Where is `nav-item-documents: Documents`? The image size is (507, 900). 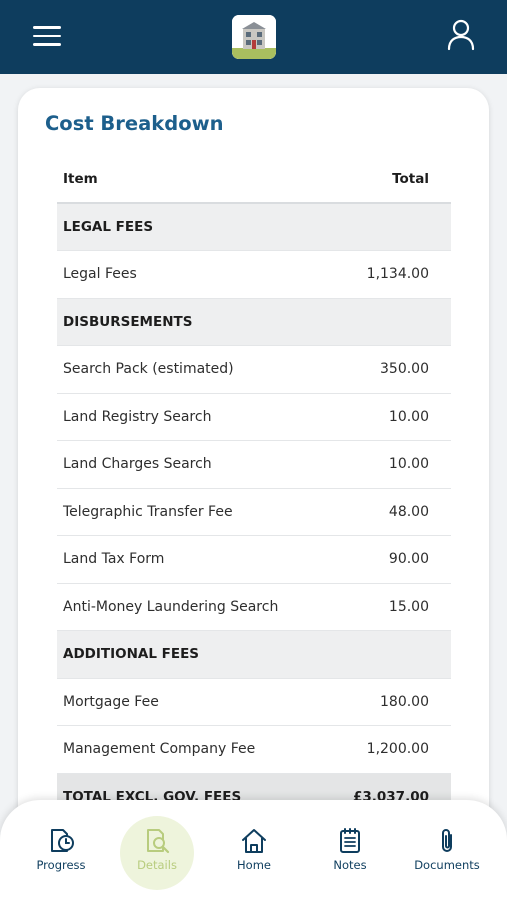
nav-item-documents: Documents is located at coordinates (447, 850).